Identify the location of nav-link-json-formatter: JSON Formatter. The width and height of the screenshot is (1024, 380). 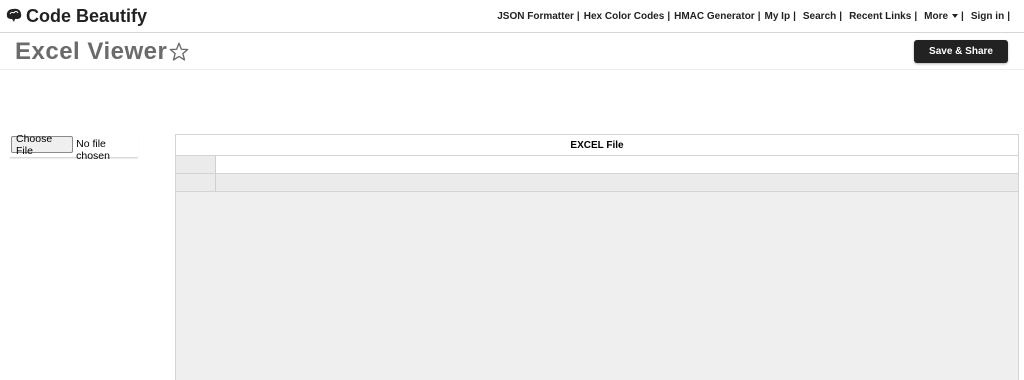
(535, 16).